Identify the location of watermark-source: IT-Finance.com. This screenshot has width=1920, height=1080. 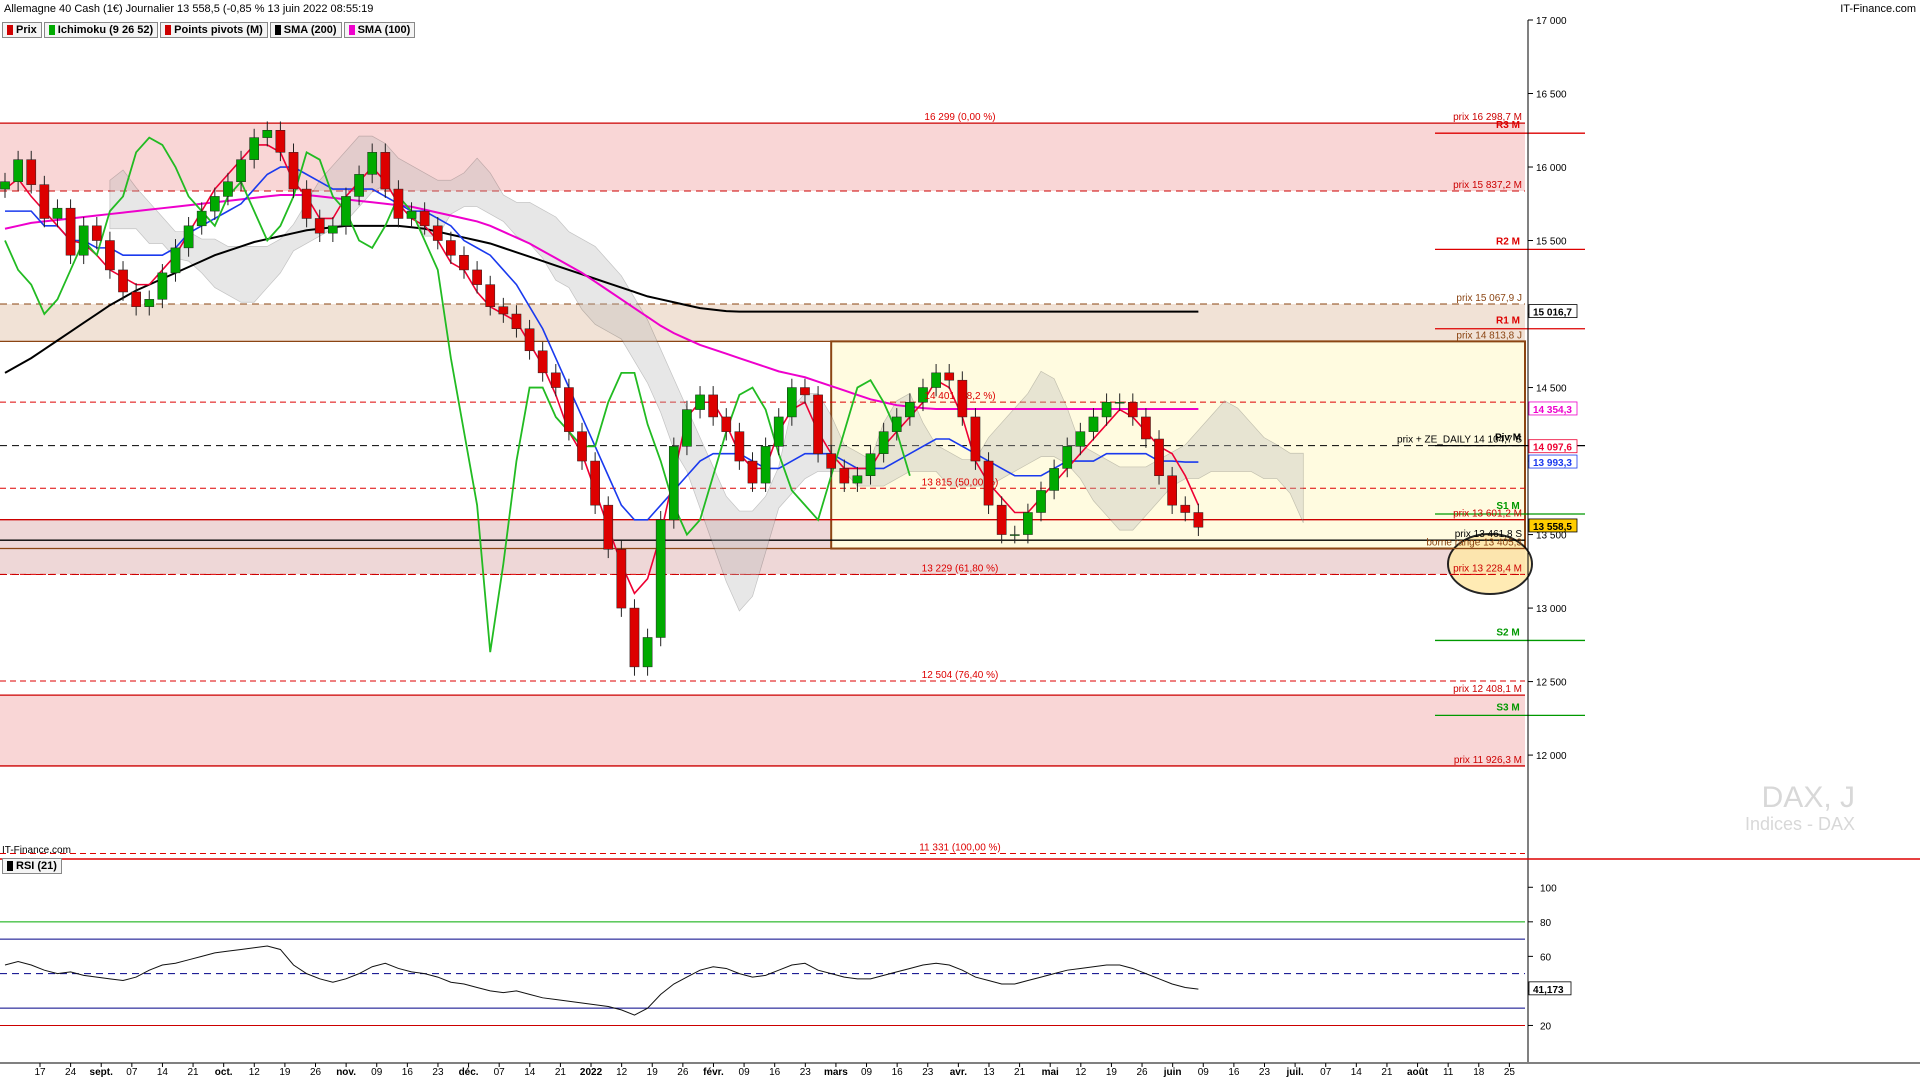
(36, 850).